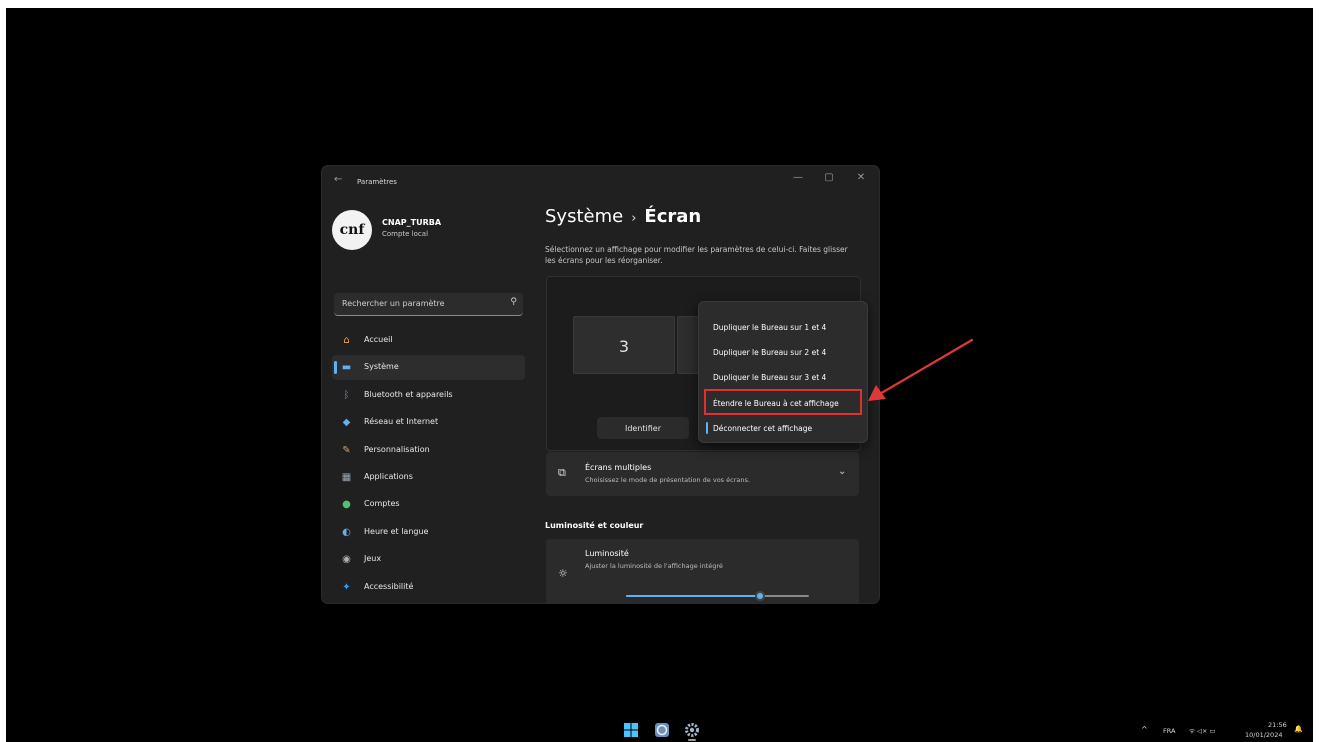 The height and width of the screenshot is (742, 1319). I want to click on search-icon: ⚲, so click(513, 302).